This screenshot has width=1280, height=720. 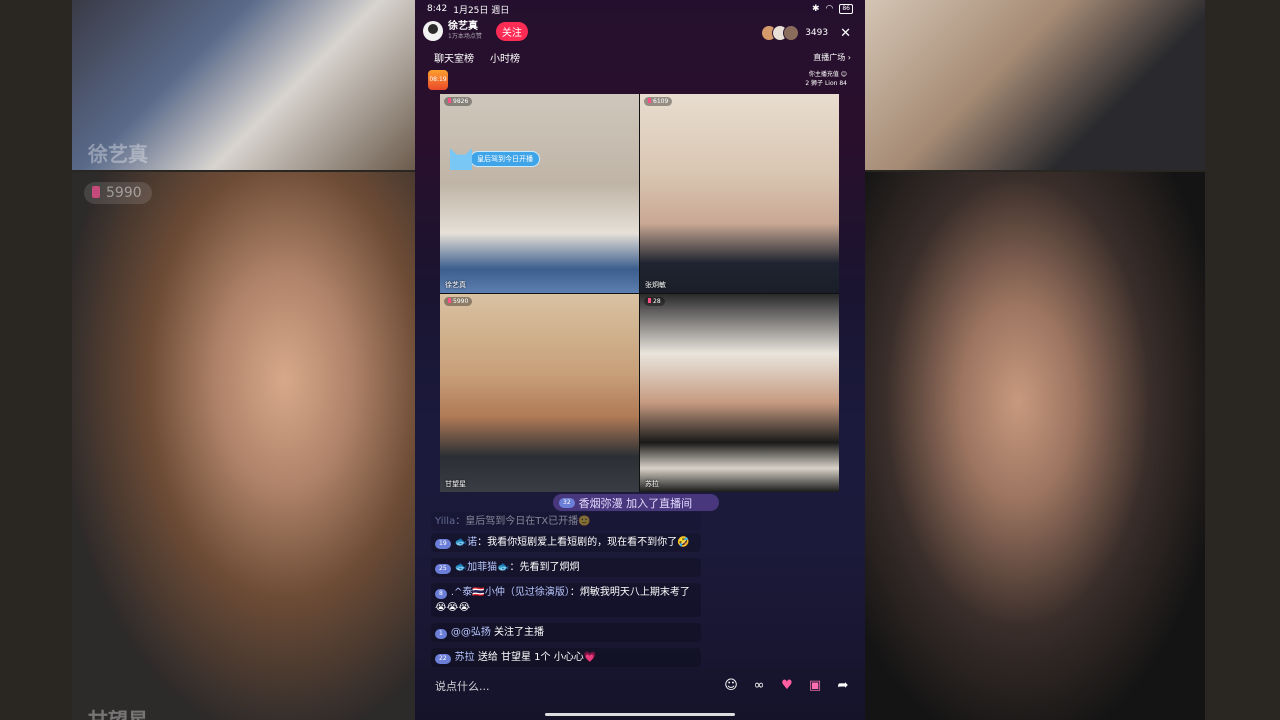 I want to click on chat-message: 8 .^泰🇹🇭小仲（见过徐演版）：炯敏我明天八上期末考了😭😭😭, so click(x=566, y=600).